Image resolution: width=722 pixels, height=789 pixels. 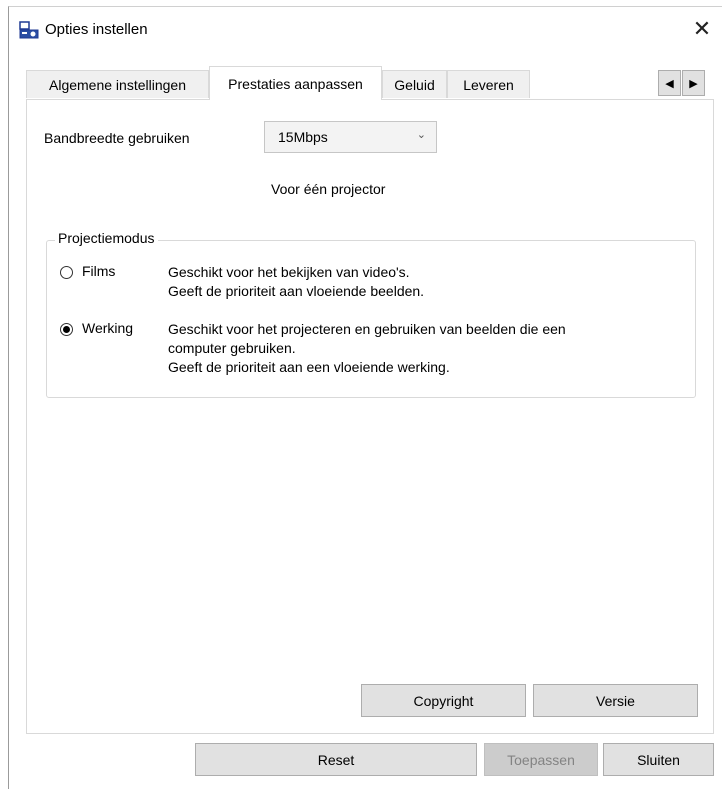 I want to click on window-title: Opties instellen, so click(x=96, y=29).